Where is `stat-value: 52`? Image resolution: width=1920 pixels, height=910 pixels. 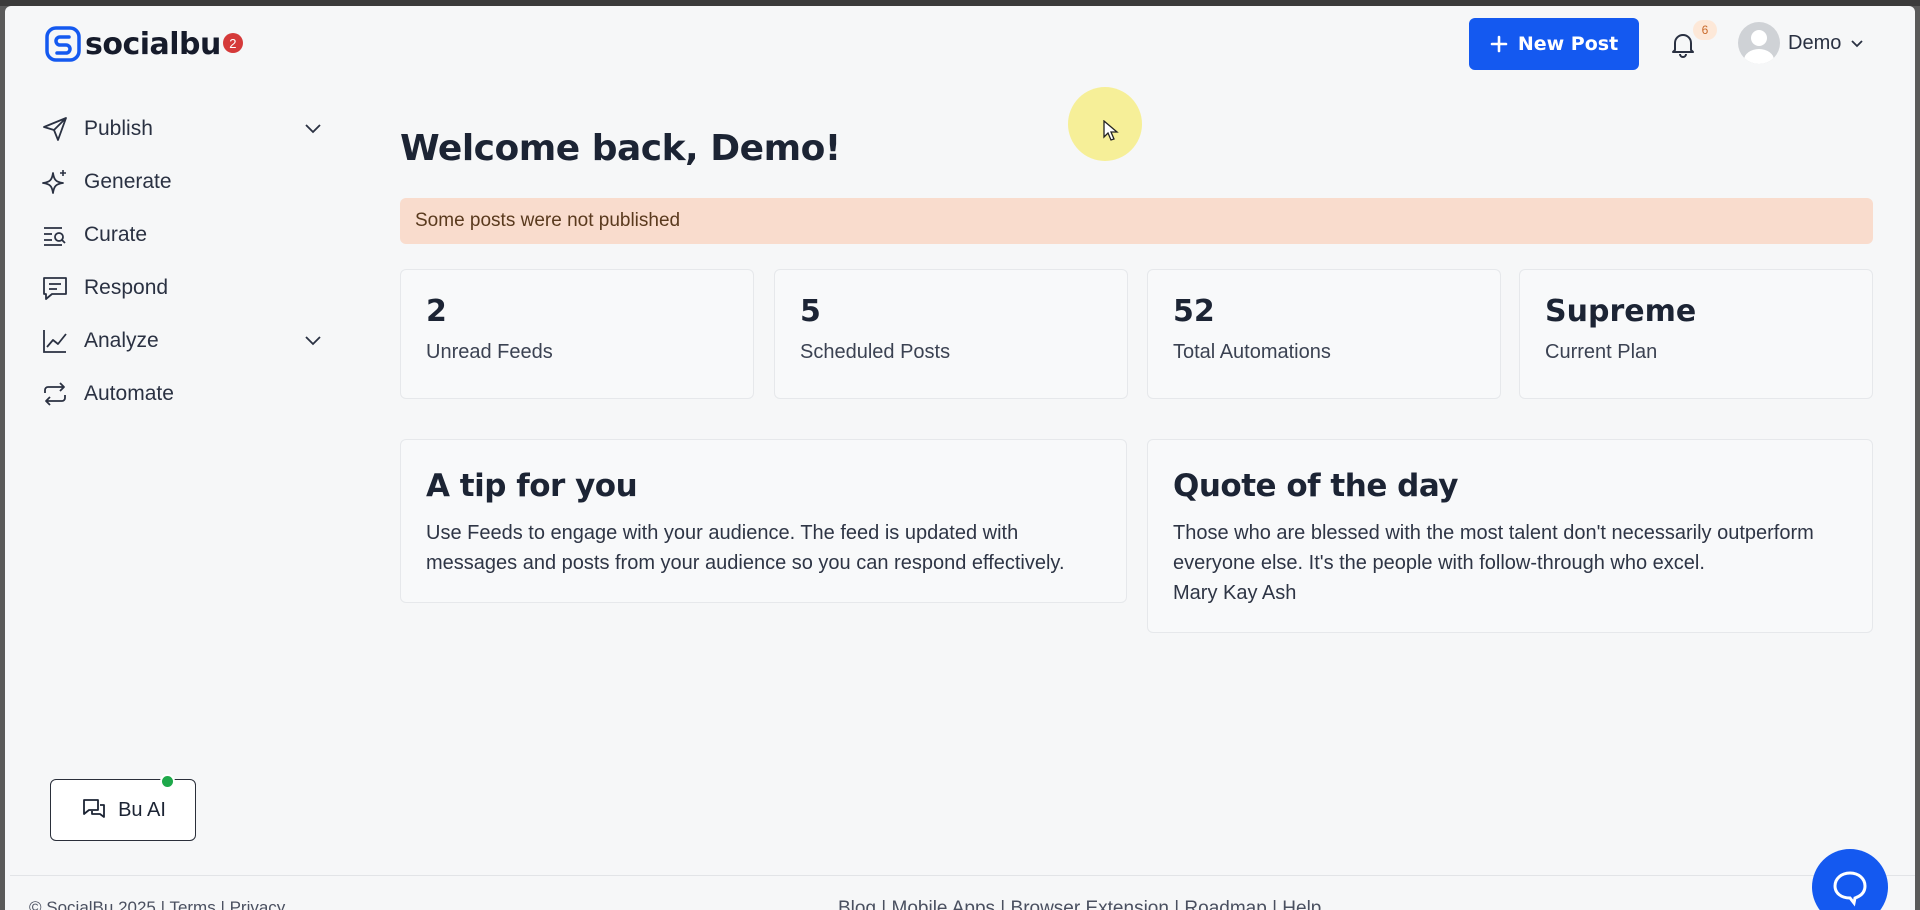
stat-value: 52 is located at coordinates (1194, 311).